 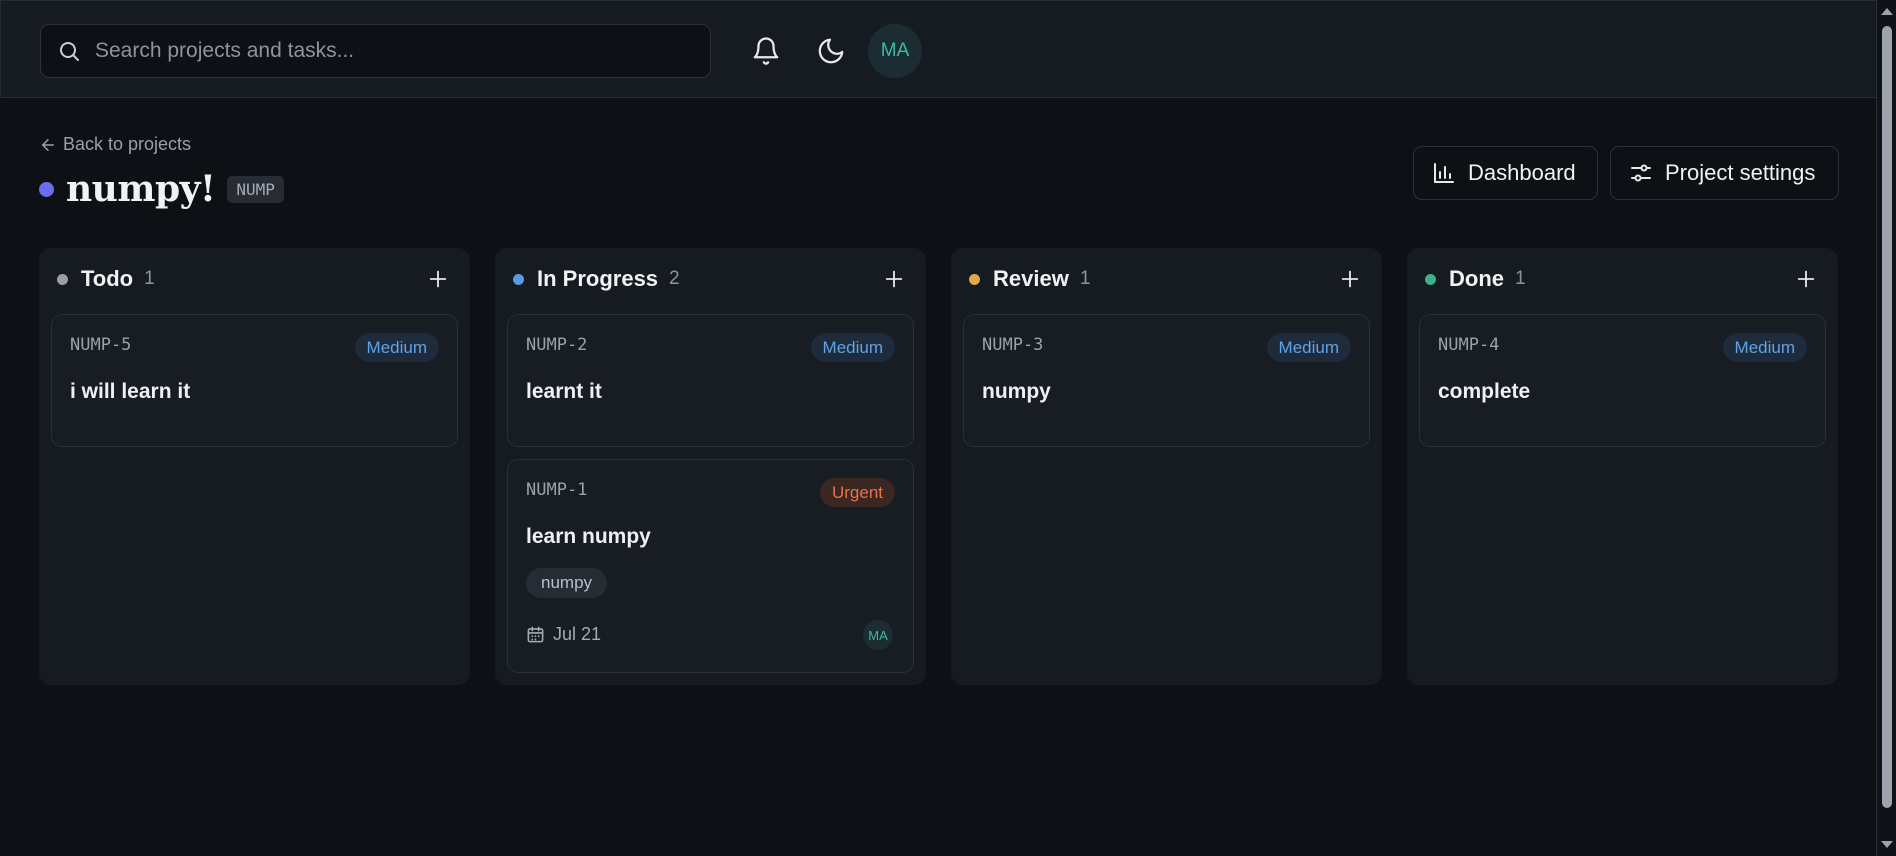 I want to click on top-bar: MA, so click(x=938, y=49).